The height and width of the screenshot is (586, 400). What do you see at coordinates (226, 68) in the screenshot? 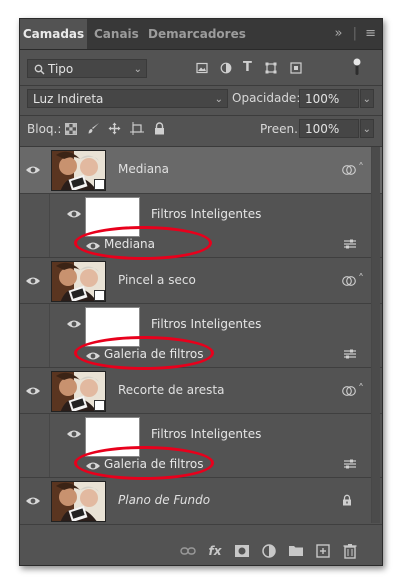
I see `adjustment-filter-icon` at bounding box center [226, 68].